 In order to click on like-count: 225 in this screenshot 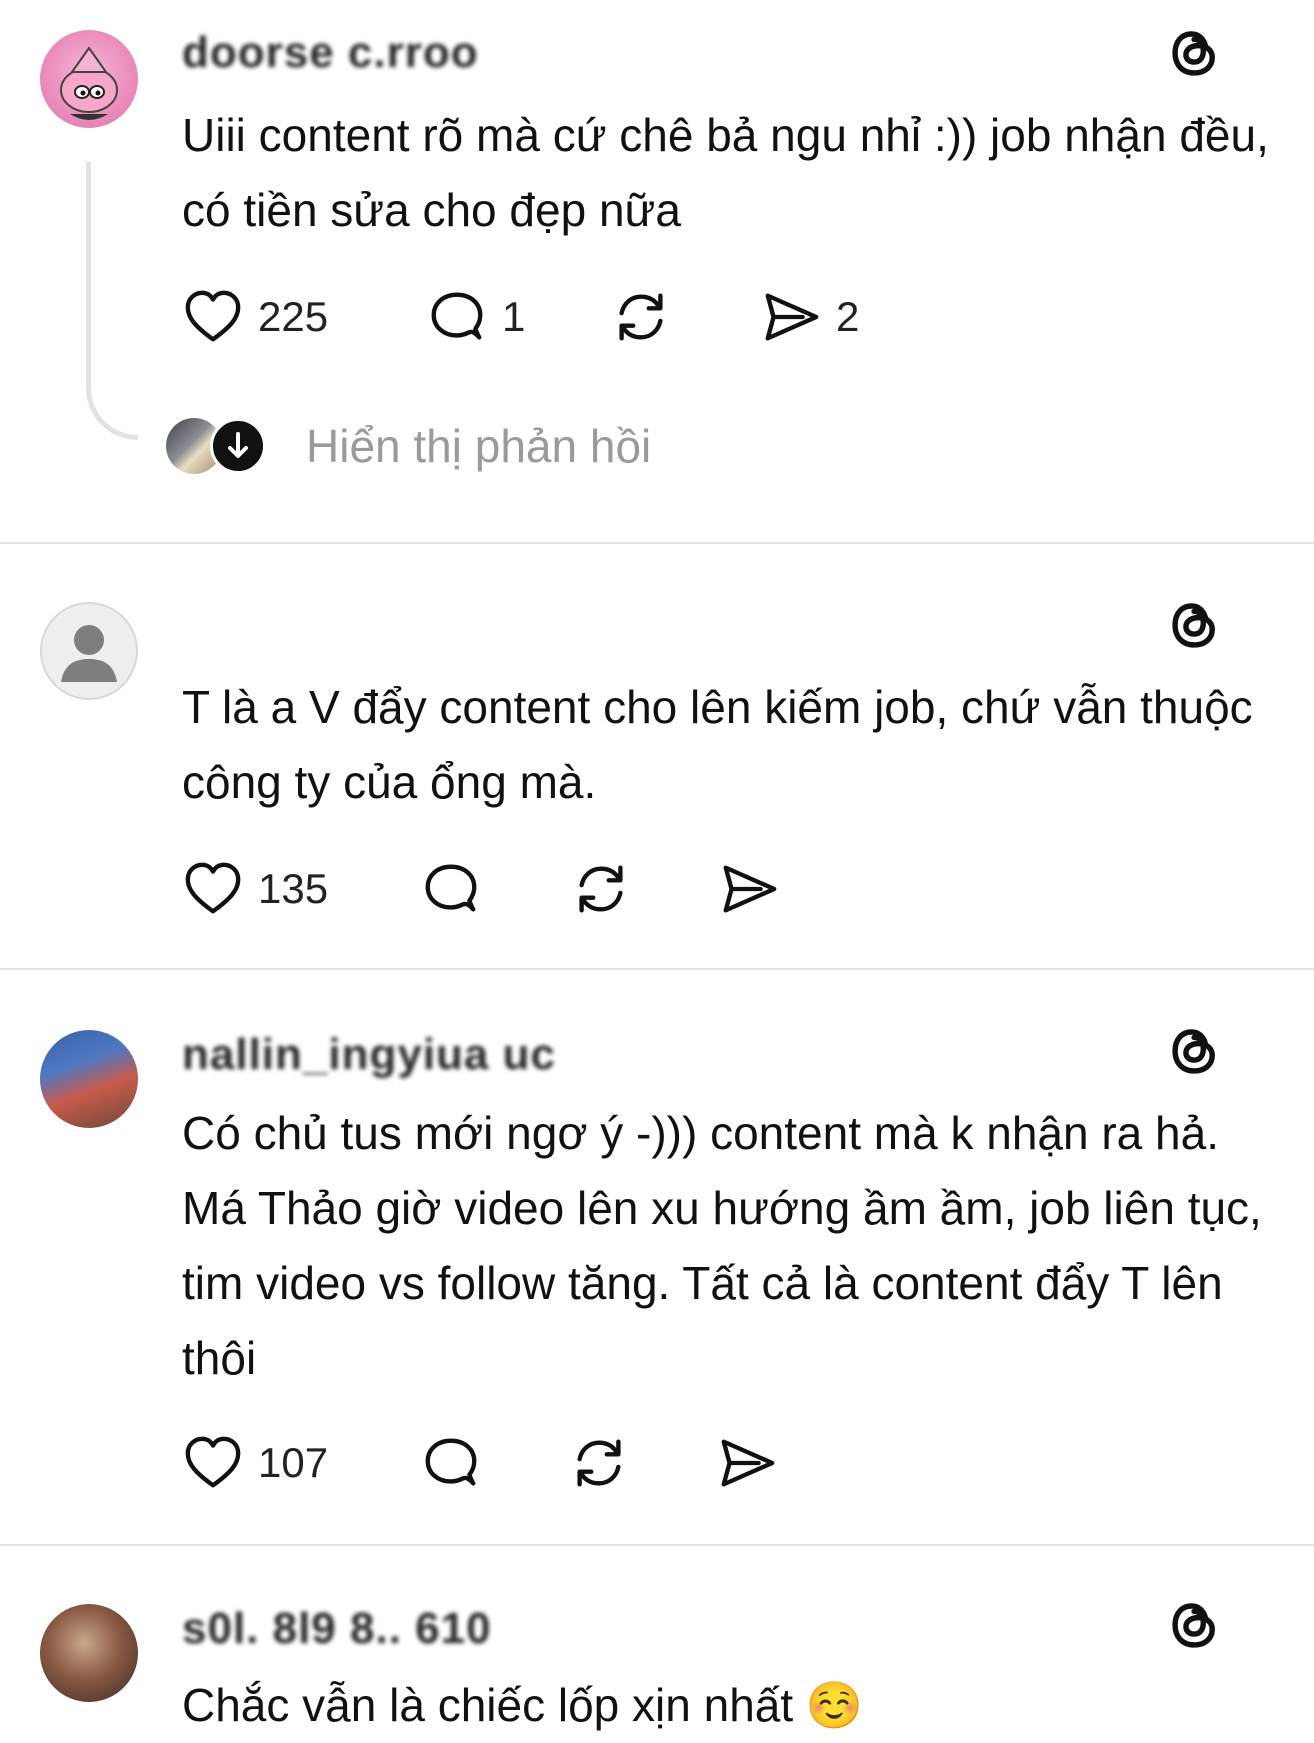, I will do `click(293, 316)`.